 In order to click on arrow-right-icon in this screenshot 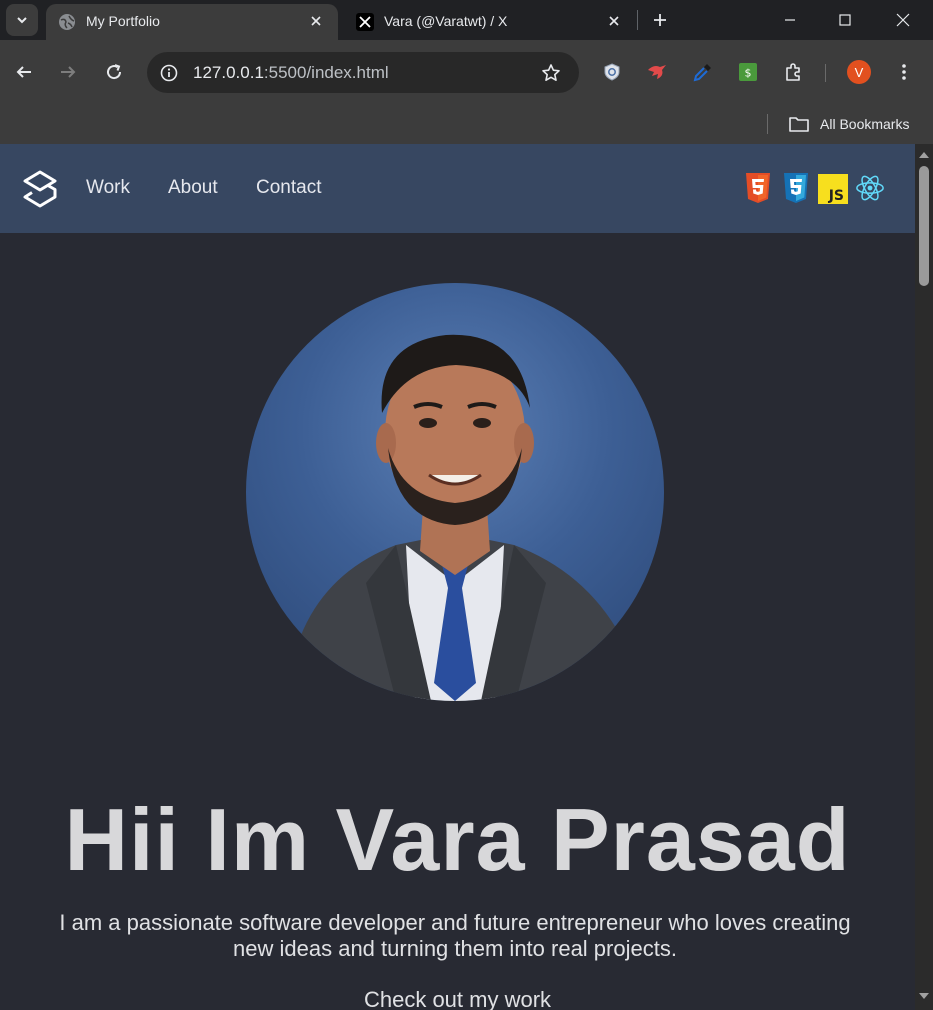, I will do `click(68, 72)`.